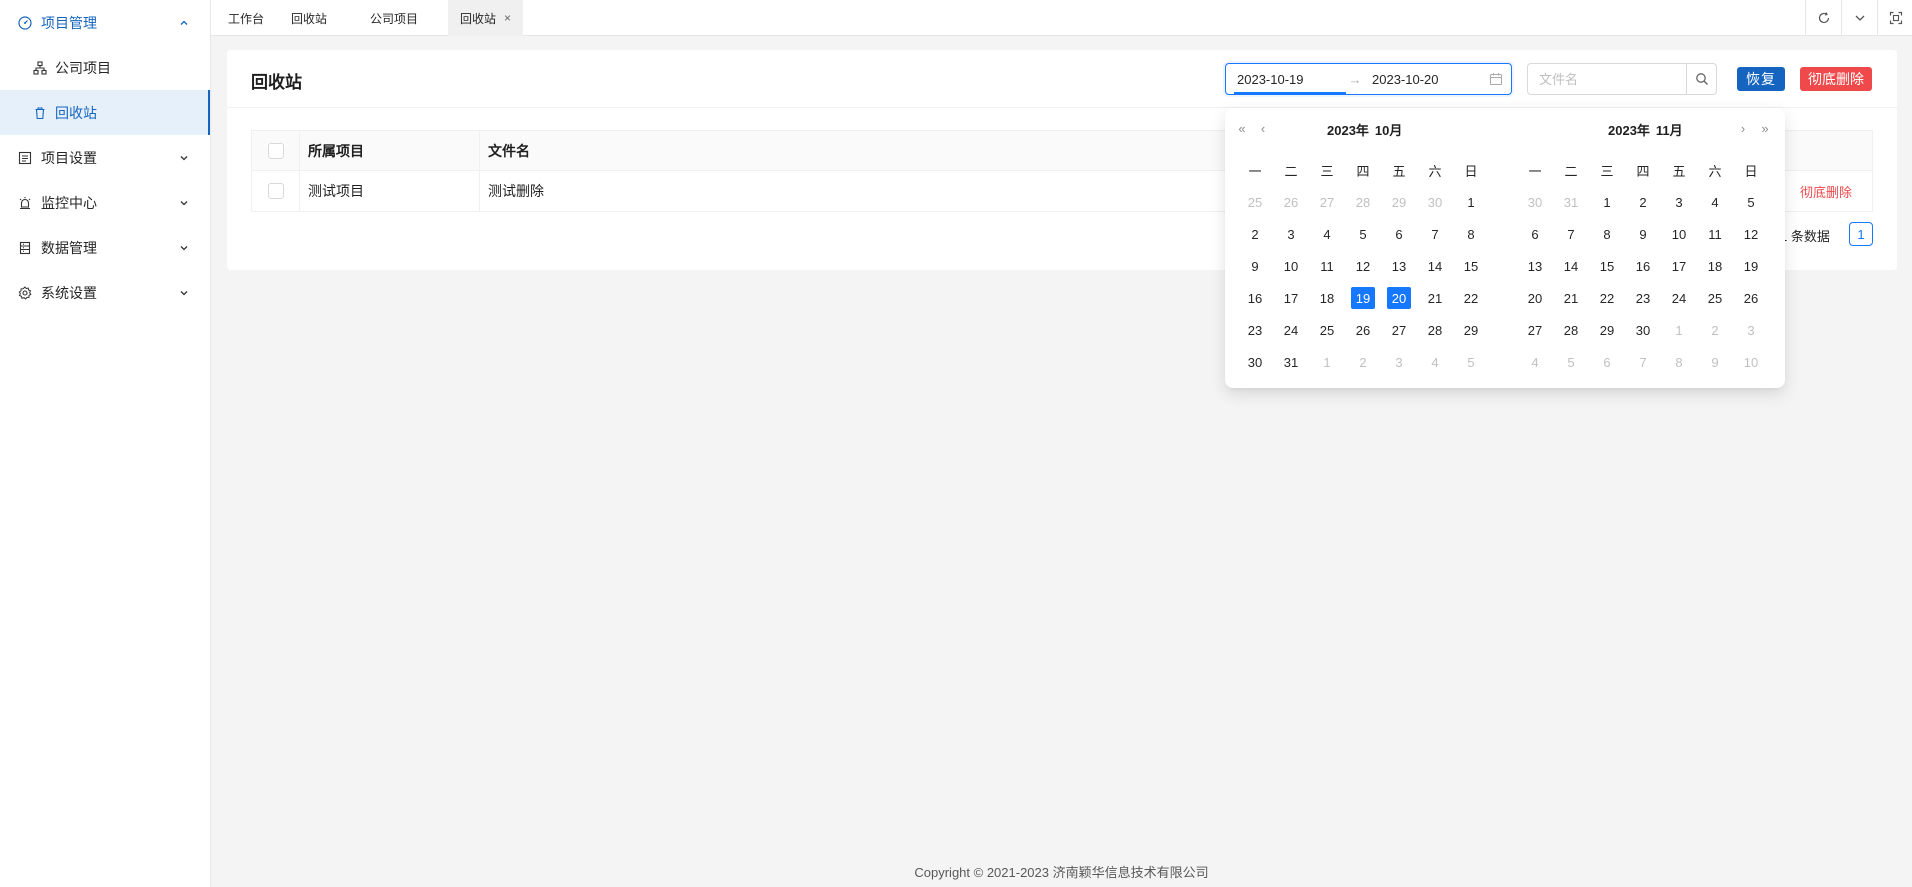  I want to click on tab-recycle-bin: 回收站, so click(309, 18).